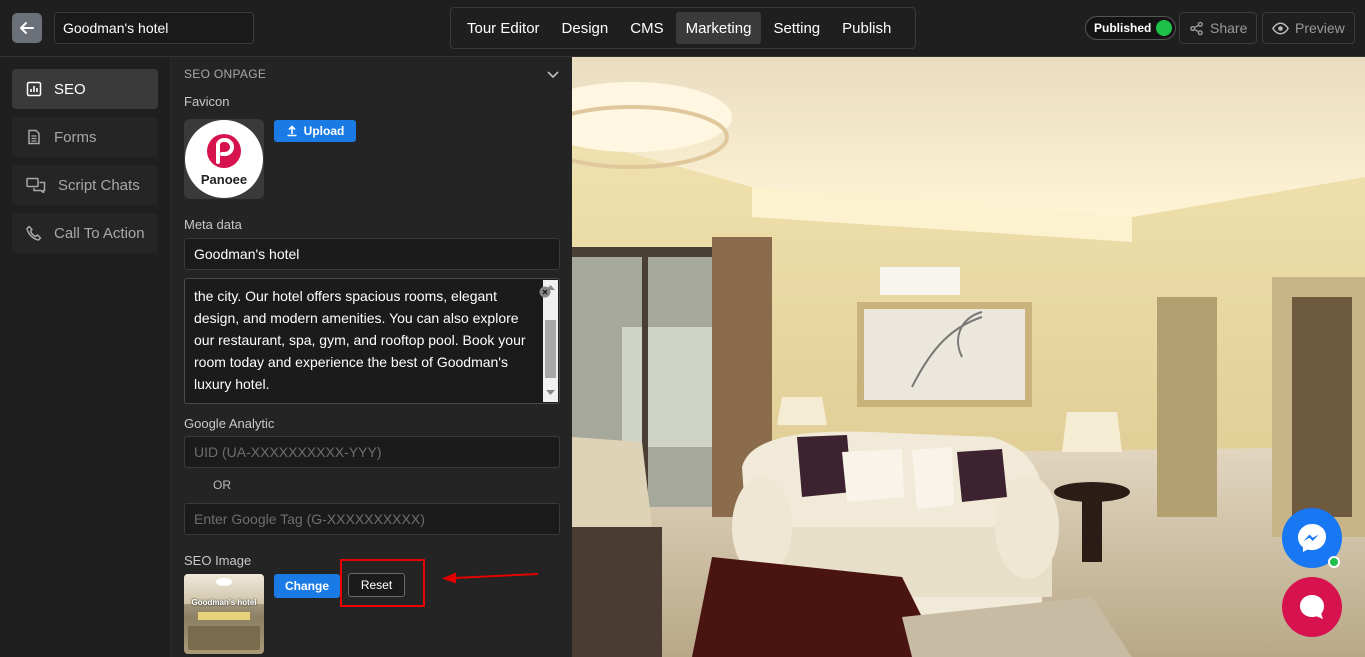 This screenshot has height=657, width=1365. What do you see at coordinates (718, 28) in the screenshot?
I see `tab-marketing: Marketing` at bounding box center [718, 28].